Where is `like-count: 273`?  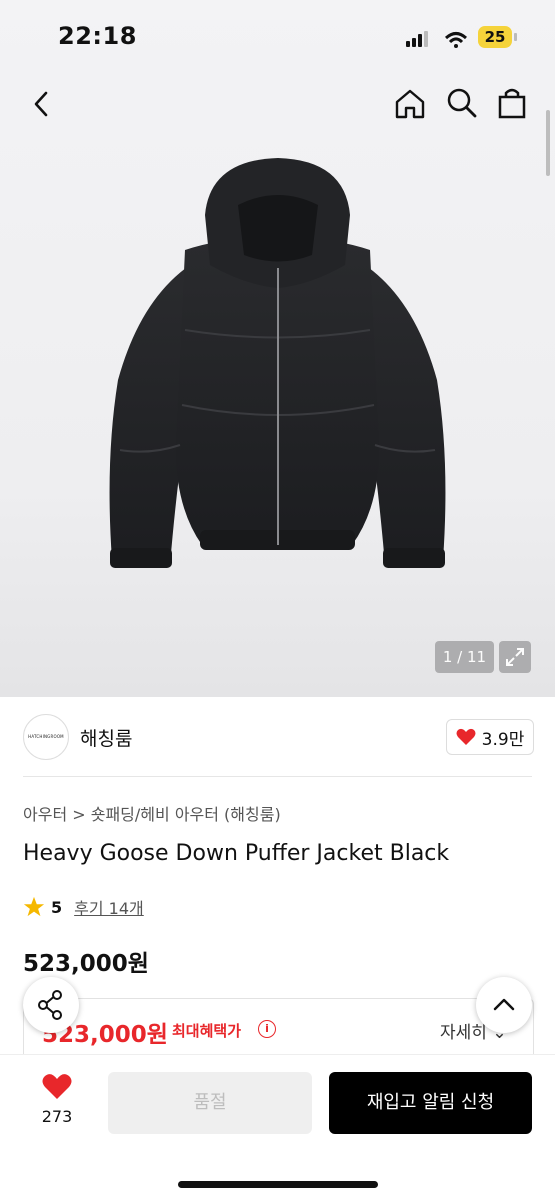 like-count: 273 is located at coordinates (57, 1116).